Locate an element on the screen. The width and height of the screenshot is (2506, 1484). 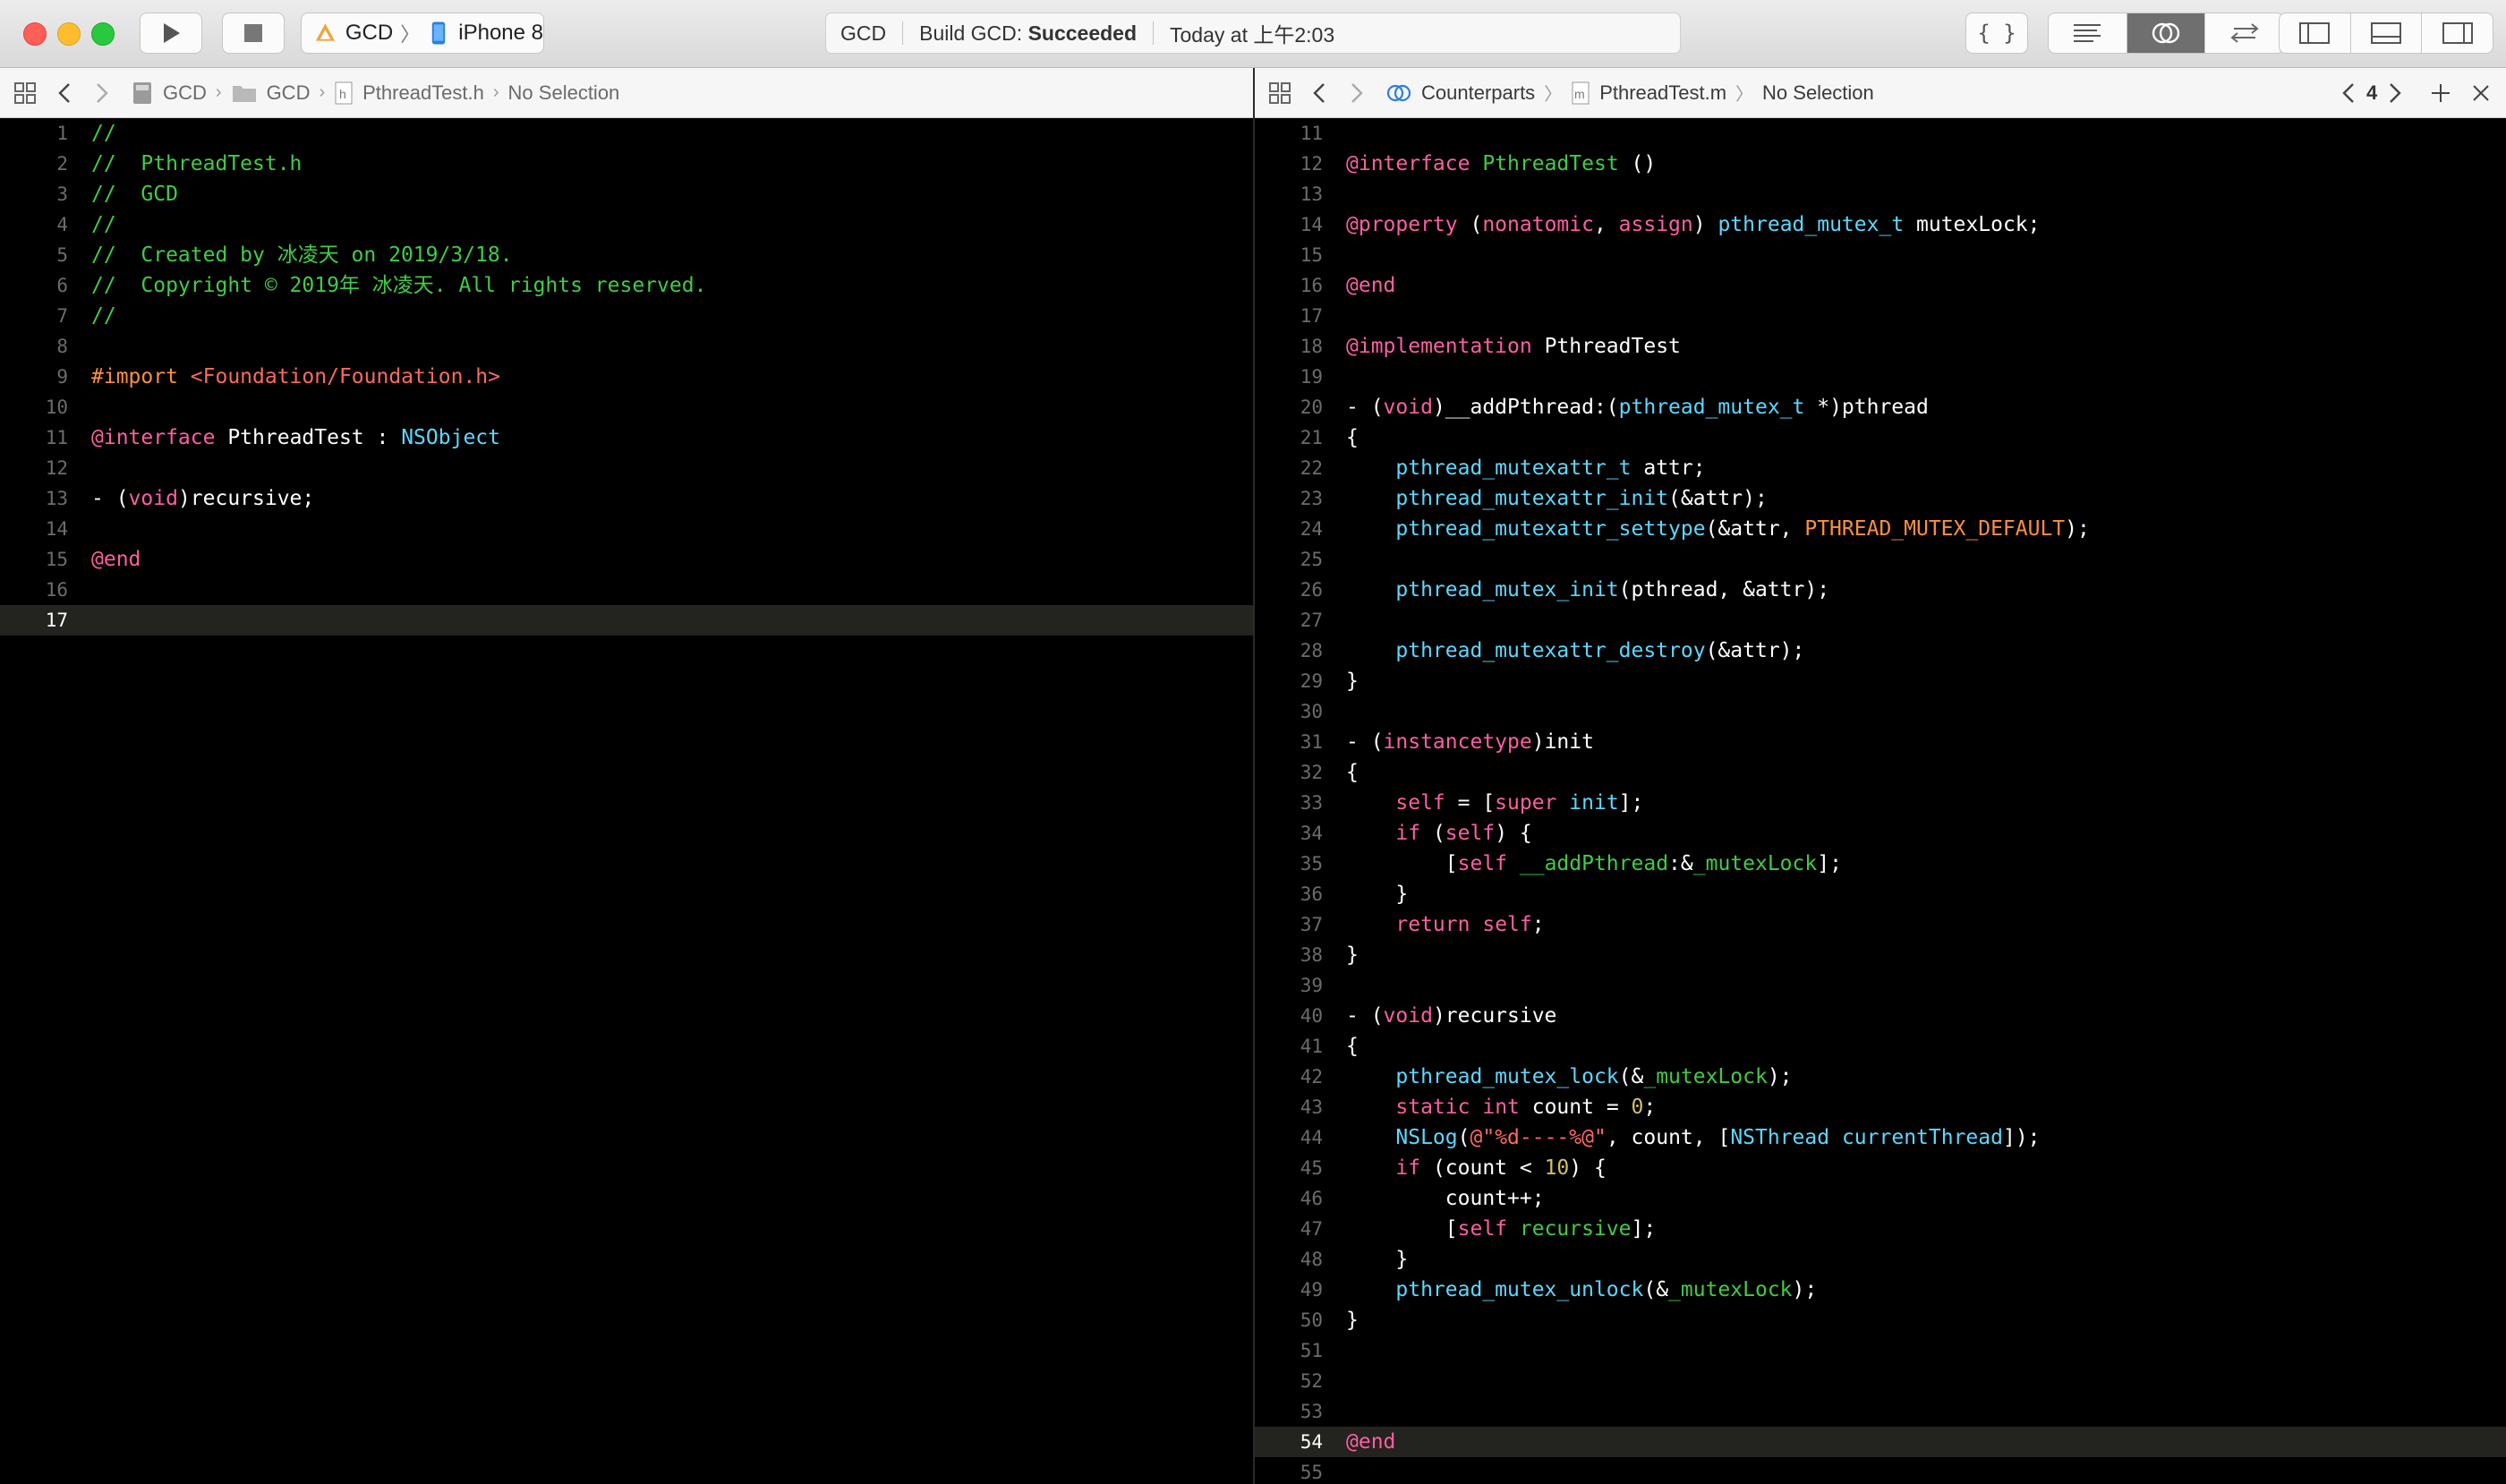
code-text: pthread_mutexattr_destroy(&attr); is located at coordinates (1575, 650).